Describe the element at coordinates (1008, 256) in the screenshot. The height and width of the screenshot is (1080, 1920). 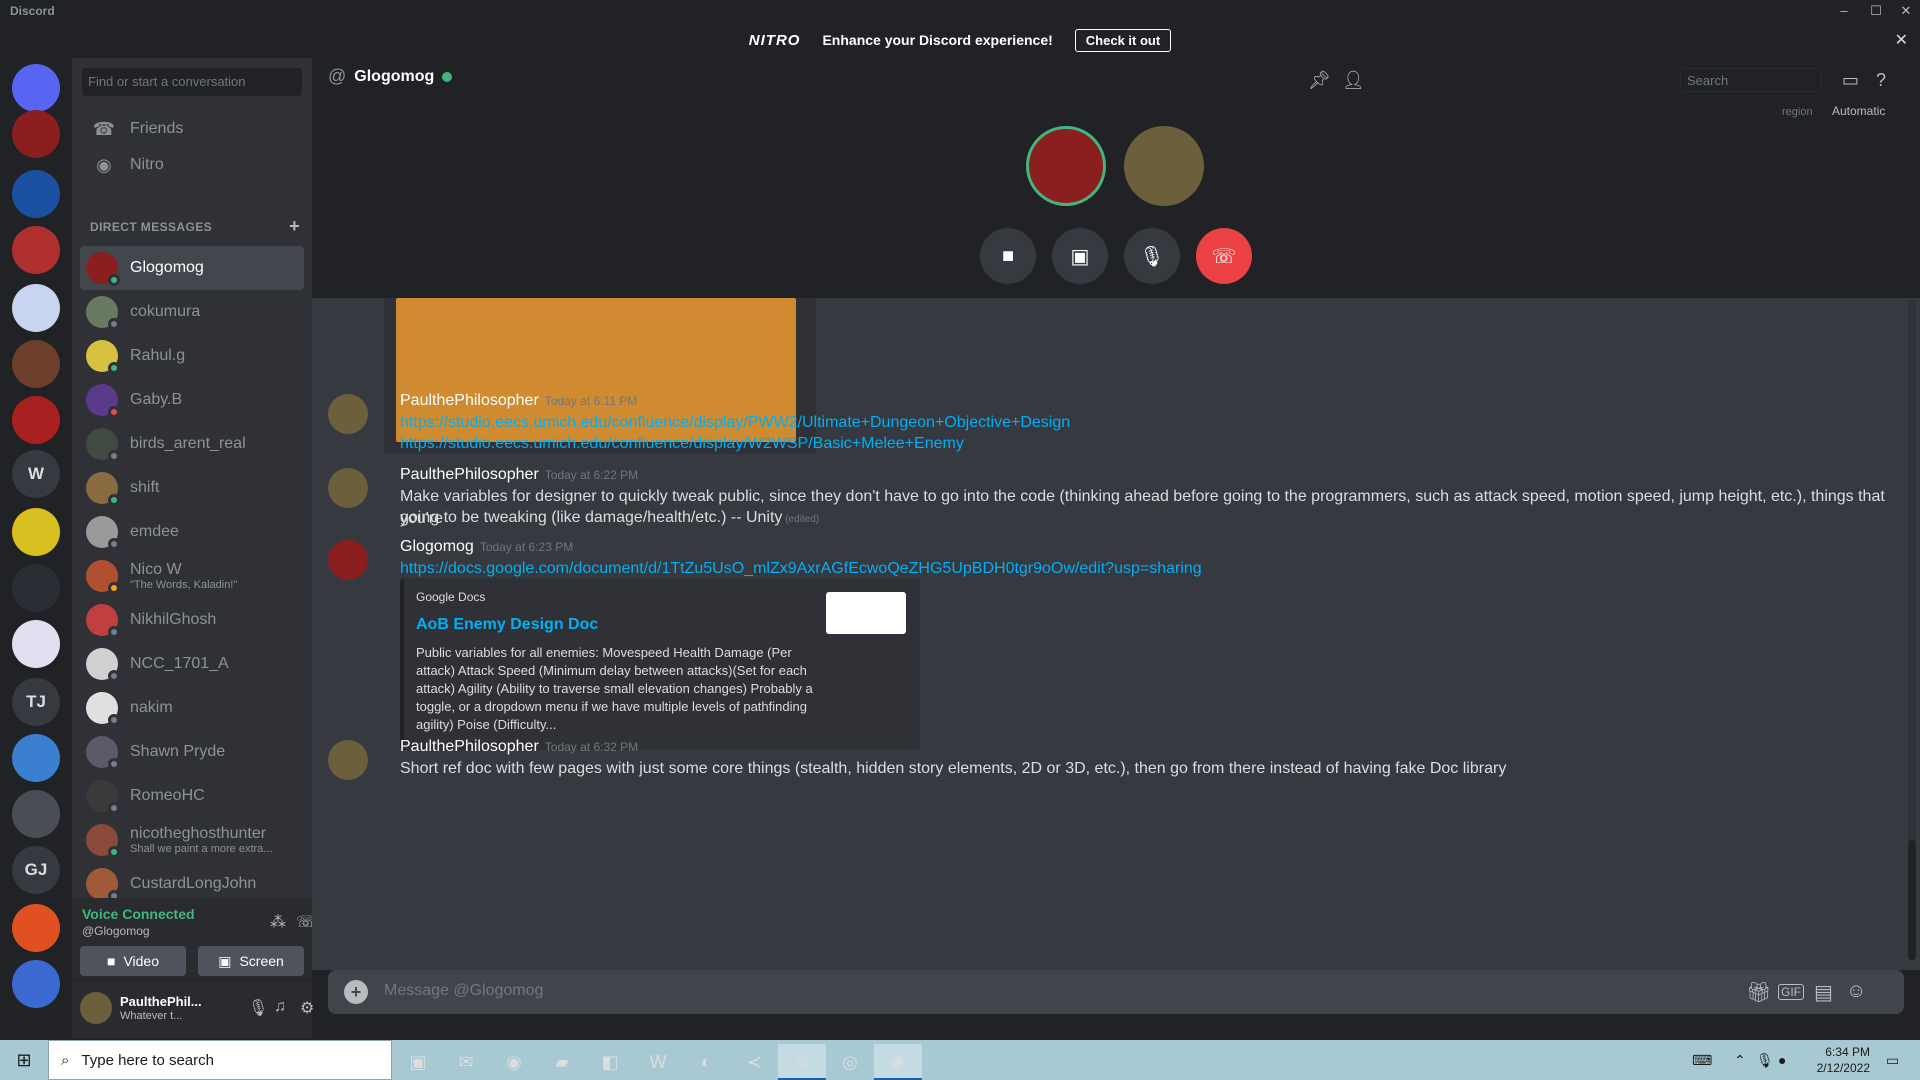
I see `camera-button: ■` at that location.